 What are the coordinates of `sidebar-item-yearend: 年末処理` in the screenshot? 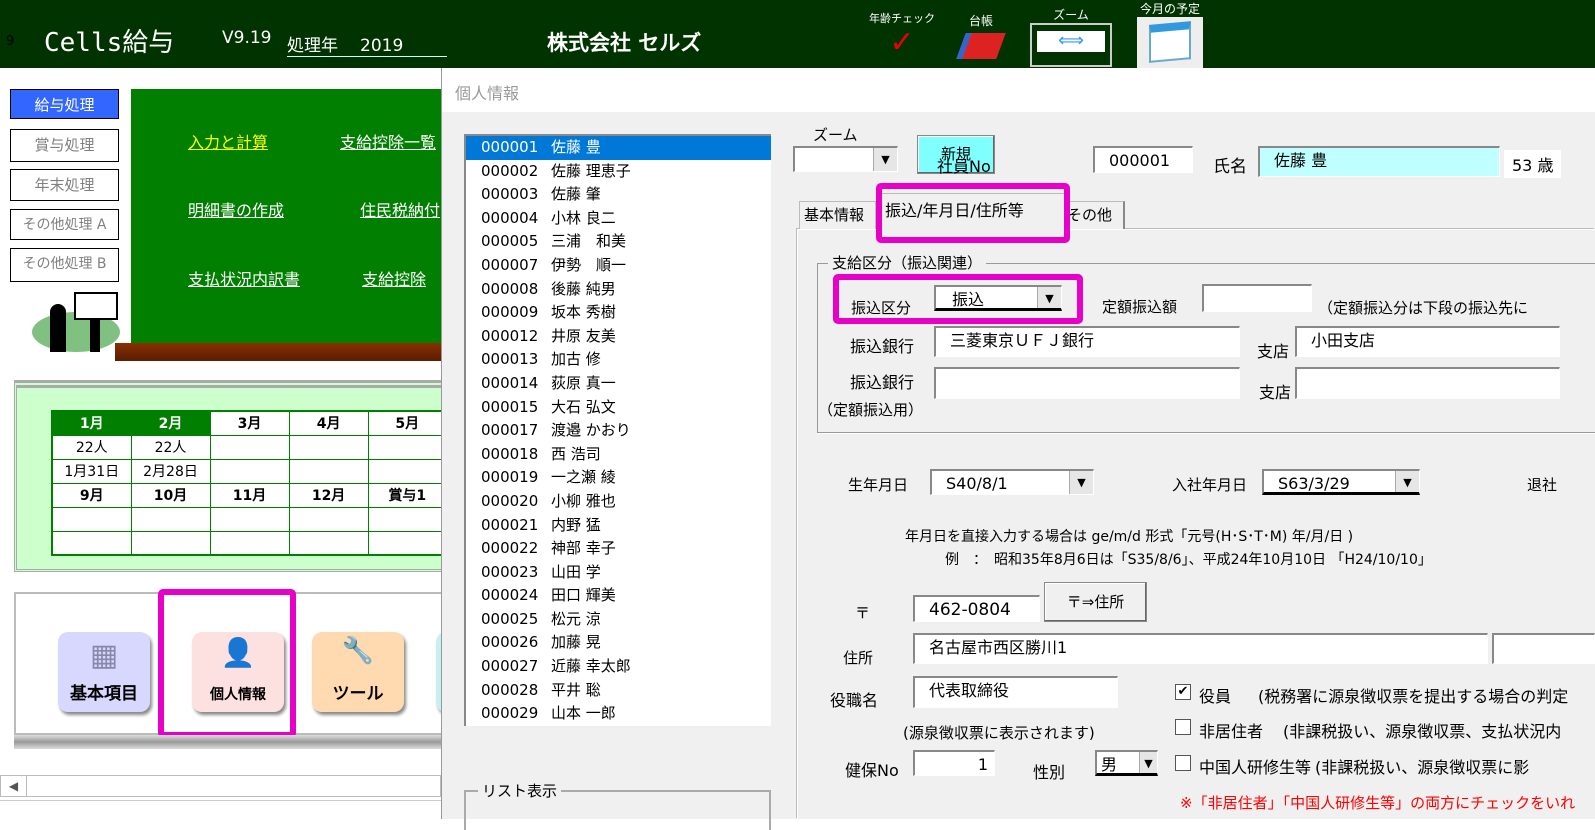 It's located at (64, 185).